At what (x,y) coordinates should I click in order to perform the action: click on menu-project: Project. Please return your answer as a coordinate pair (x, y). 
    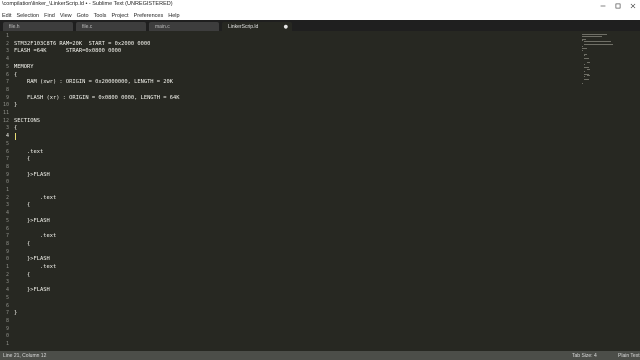
    Looking at the image, I should click on (119, 16).